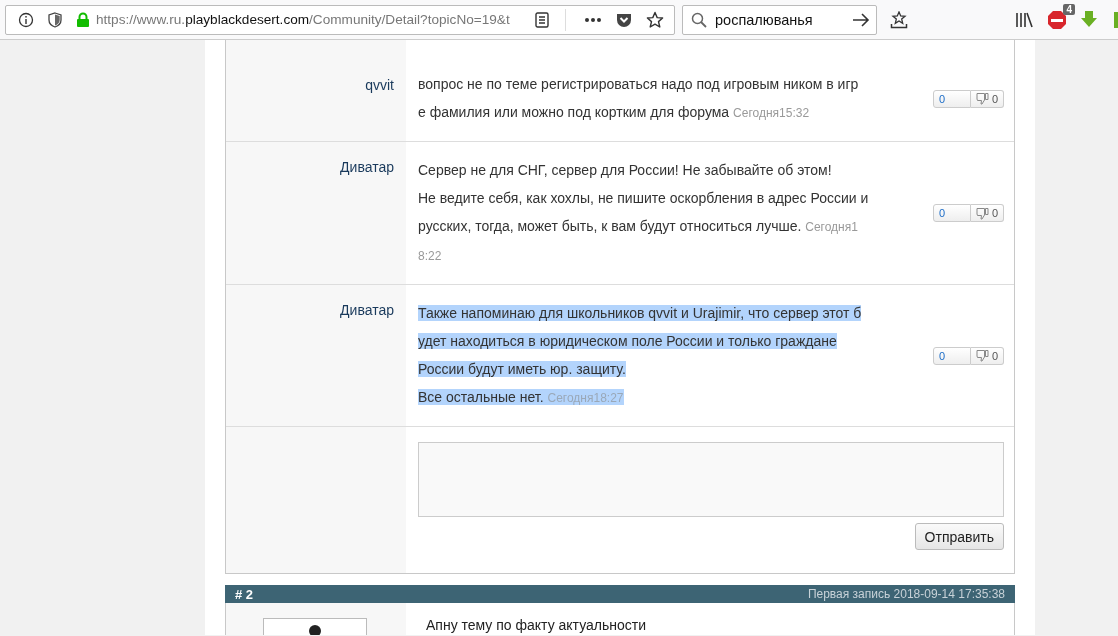 Image resolution: width=1118 pixels, height=636 pixels. I want to click on reply-field, so click(711, 479).